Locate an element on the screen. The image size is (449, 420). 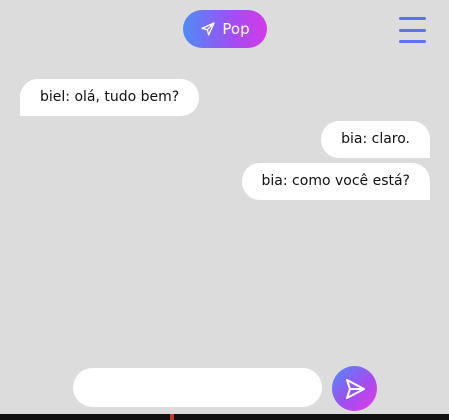
message-text: bia: como você está? is located at coordinates (335, 181).